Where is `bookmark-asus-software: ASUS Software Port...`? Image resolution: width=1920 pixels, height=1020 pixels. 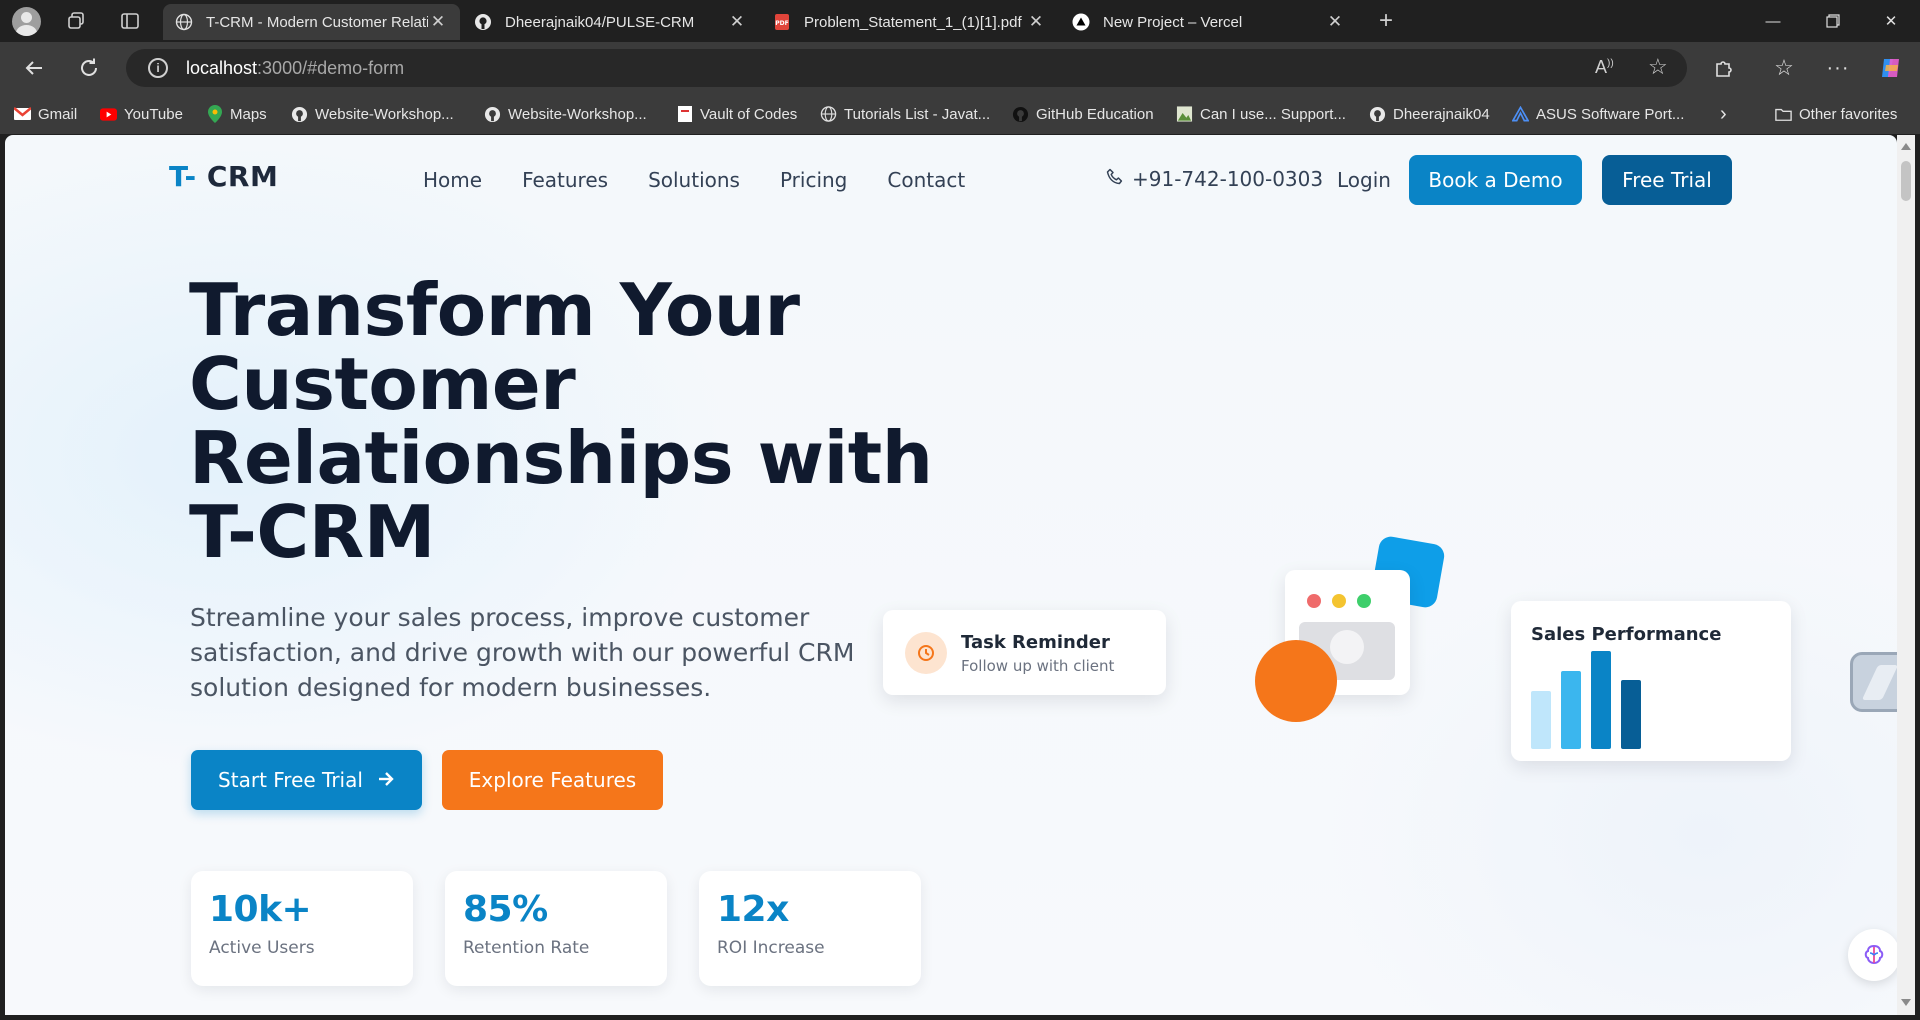 bookmark-asus-software: ASUS Software Port... is located at coordinates (1598, 114).